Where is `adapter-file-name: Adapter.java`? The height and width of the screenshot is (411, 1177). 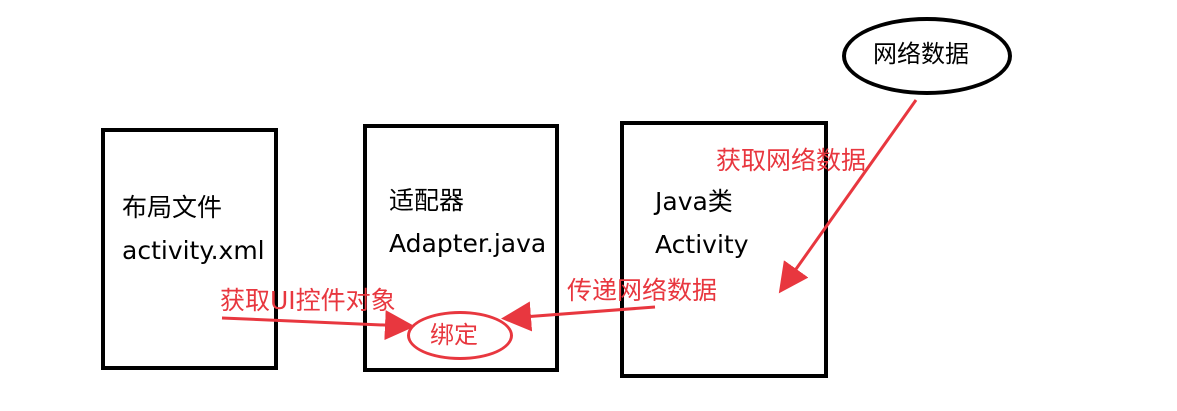
adapter-file-name: Adapter.java is located at coordinates (468, 243).